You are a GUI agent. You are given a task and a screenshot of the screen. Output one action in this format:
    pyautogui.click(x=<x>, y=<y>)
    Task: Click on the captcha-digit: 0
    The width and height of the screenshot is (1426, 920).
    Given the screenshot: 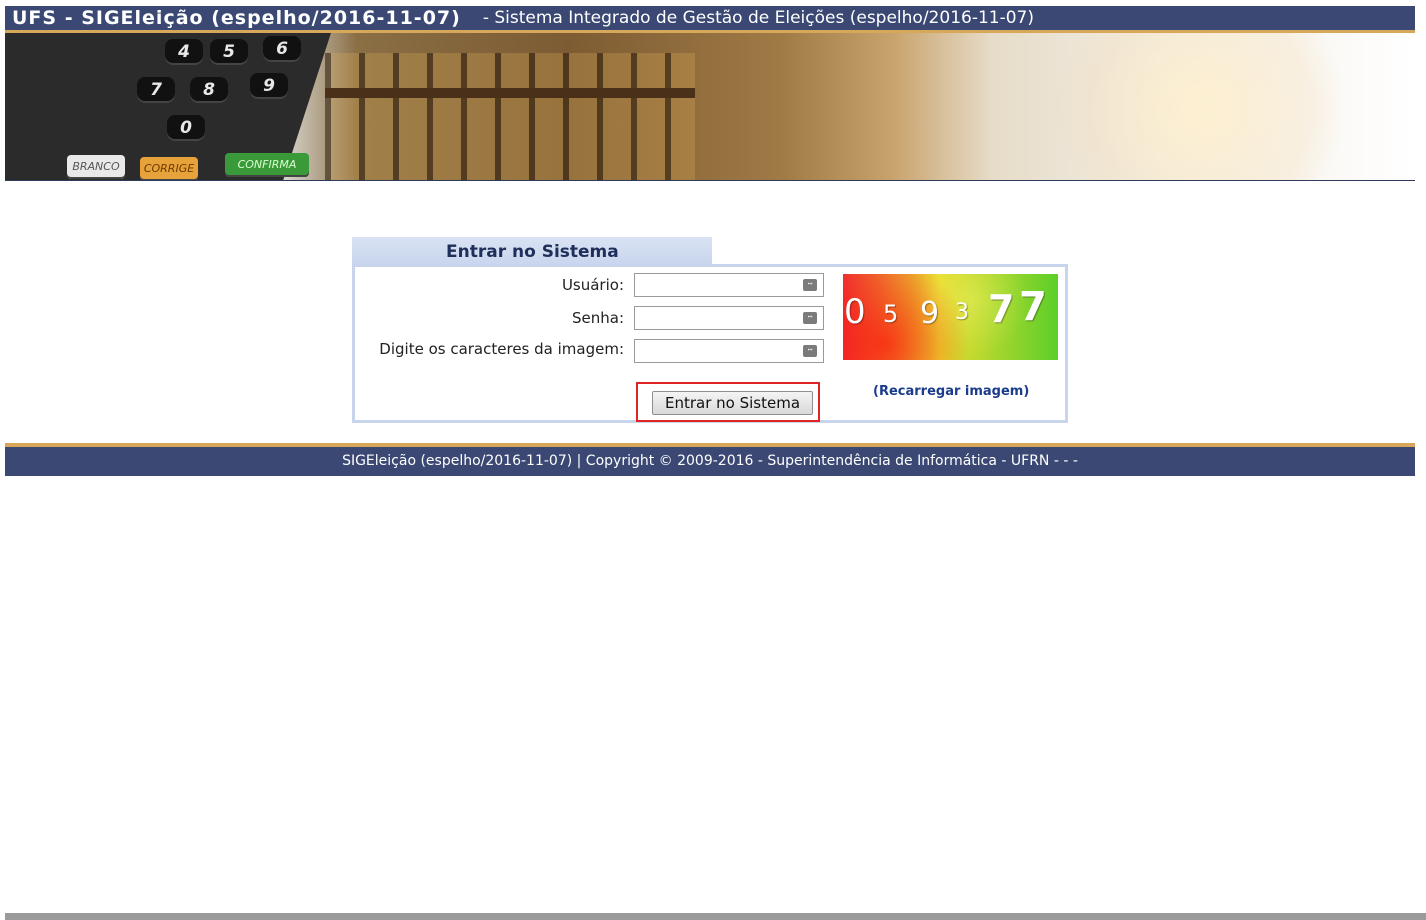 What is the action you would take?
    pyautogui.click(x=855, y=312)
    